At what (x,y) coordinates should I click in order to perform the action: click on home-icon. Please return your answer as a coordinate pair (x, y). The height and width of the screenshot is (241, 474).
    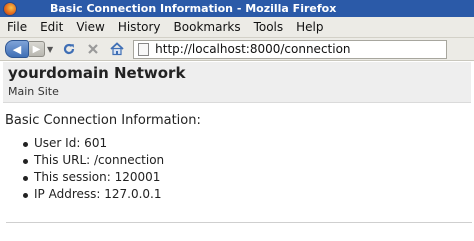
    Looking at the image, I should click on (117, 49).